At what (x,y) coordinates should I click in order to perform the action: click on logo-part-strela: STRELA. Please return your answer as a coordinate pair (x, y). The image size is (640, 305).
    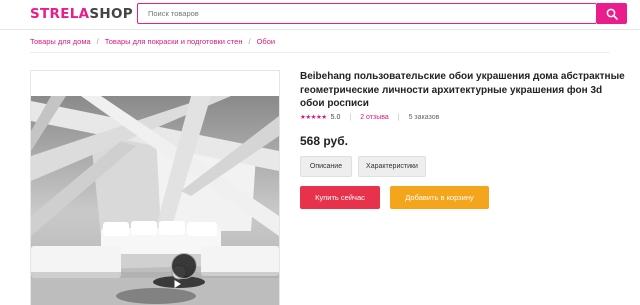
    Looking at the image, I should click on (60, 14).